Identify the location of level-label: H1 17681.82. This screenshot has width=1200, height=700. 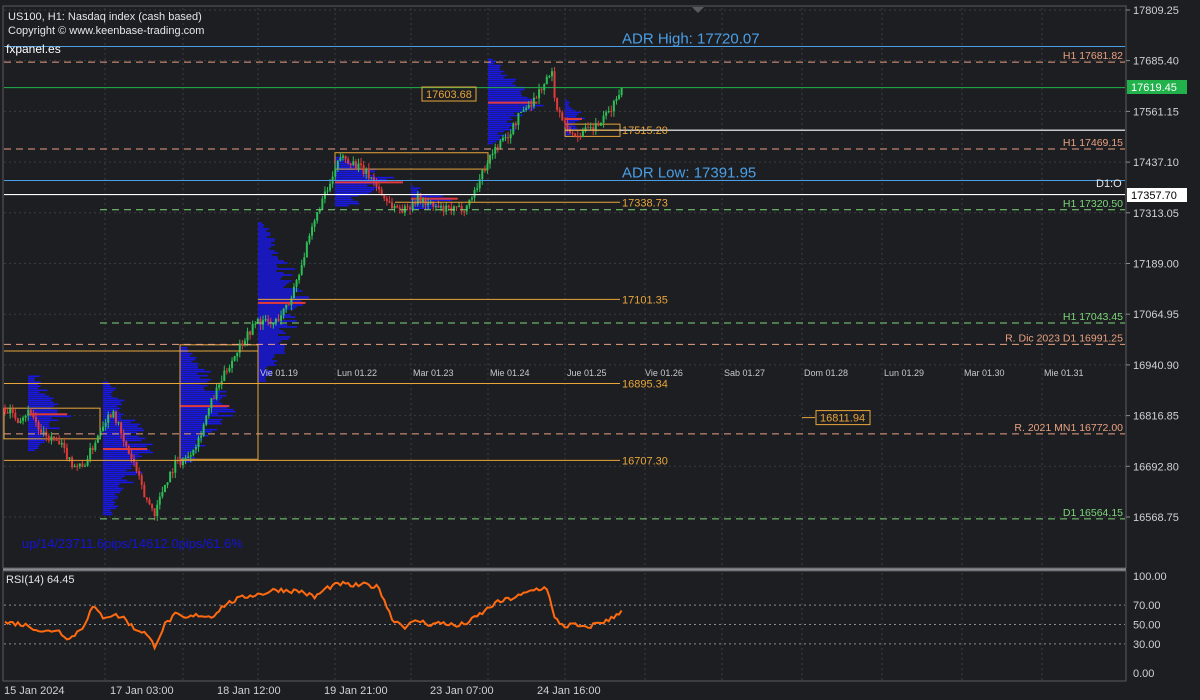
(1093, 56).